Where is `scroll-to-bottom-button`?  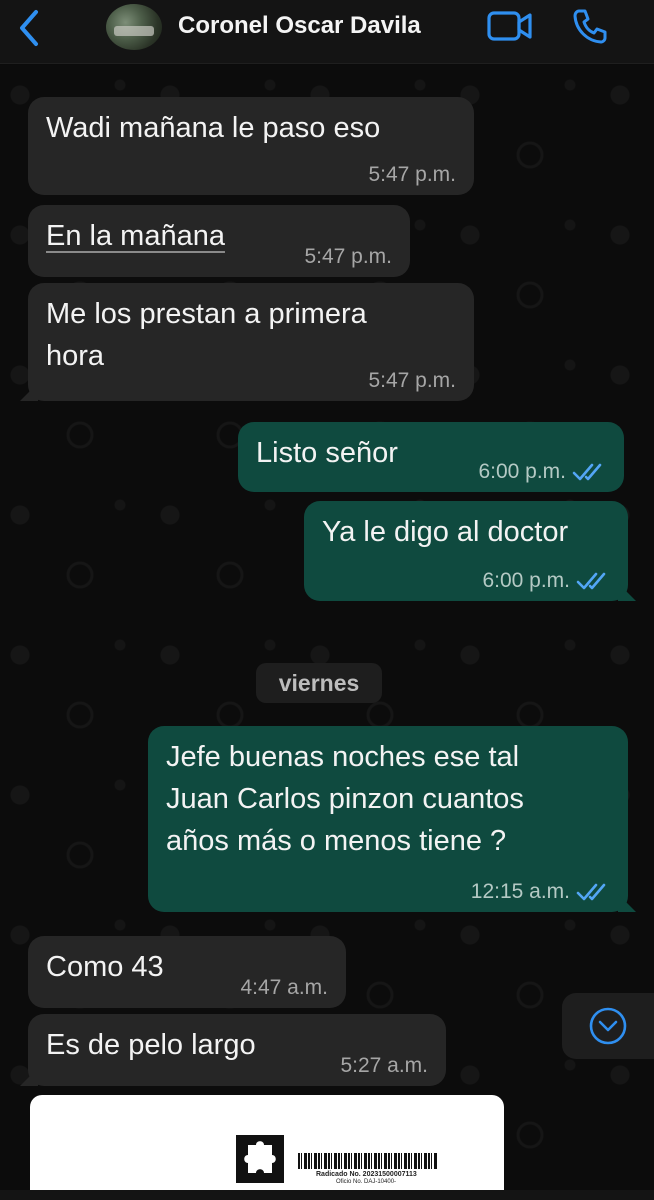 scroll-to-bottom-button is located at coordinates (608, 1026).